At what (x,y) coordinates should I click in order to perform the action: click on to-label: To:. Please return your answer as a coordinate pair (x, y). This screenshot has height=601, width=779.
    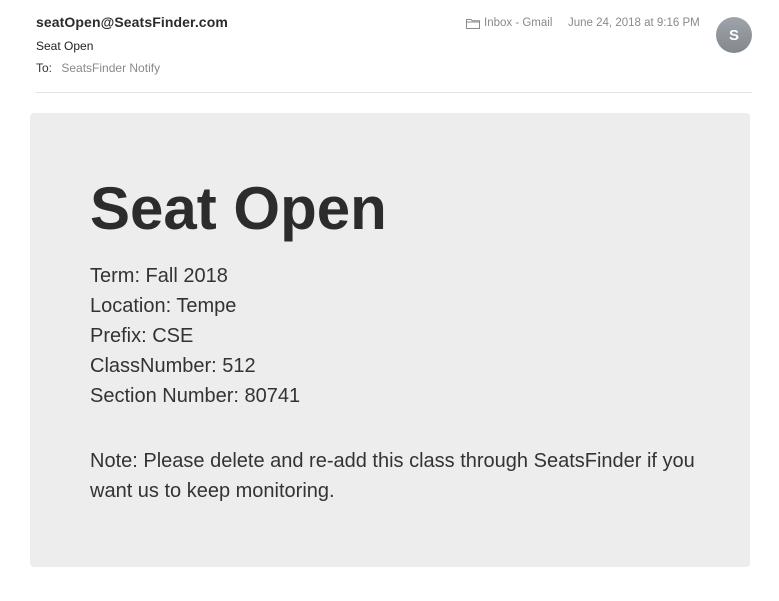
    Looking at the image, I should click on (44, 68).